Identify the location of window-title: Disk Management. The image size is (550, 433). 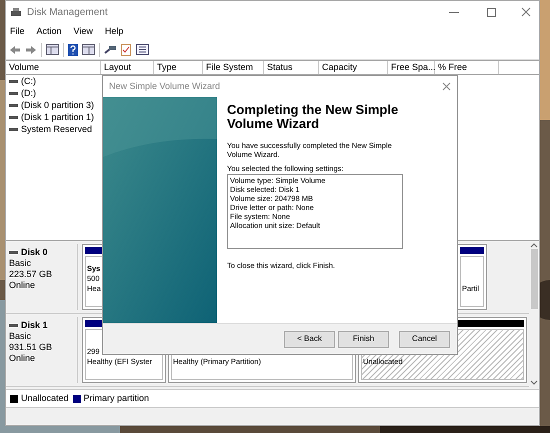
(67, 13).